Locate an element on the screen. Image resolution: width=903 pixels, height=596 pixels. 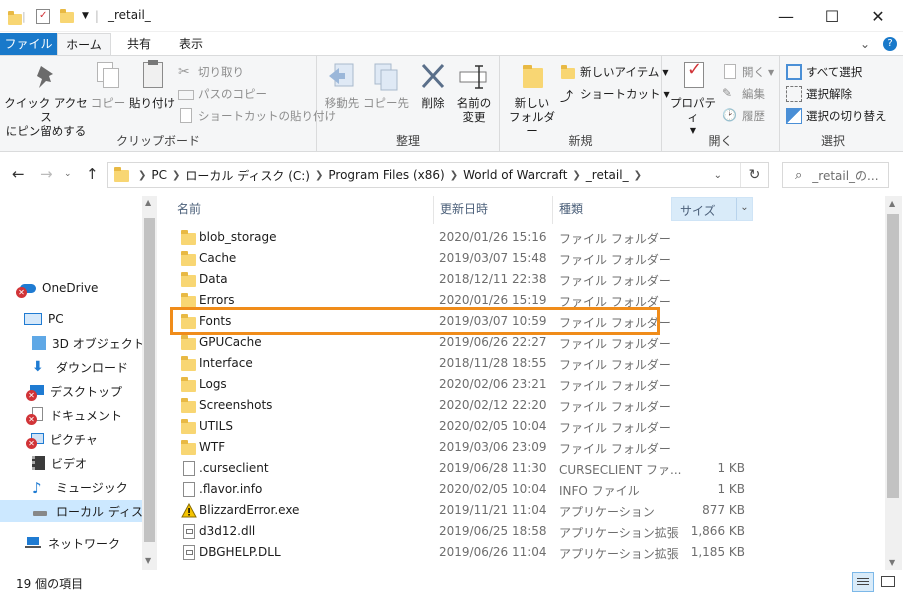
file-name: Screenshots is located at coordinates (236, 405).